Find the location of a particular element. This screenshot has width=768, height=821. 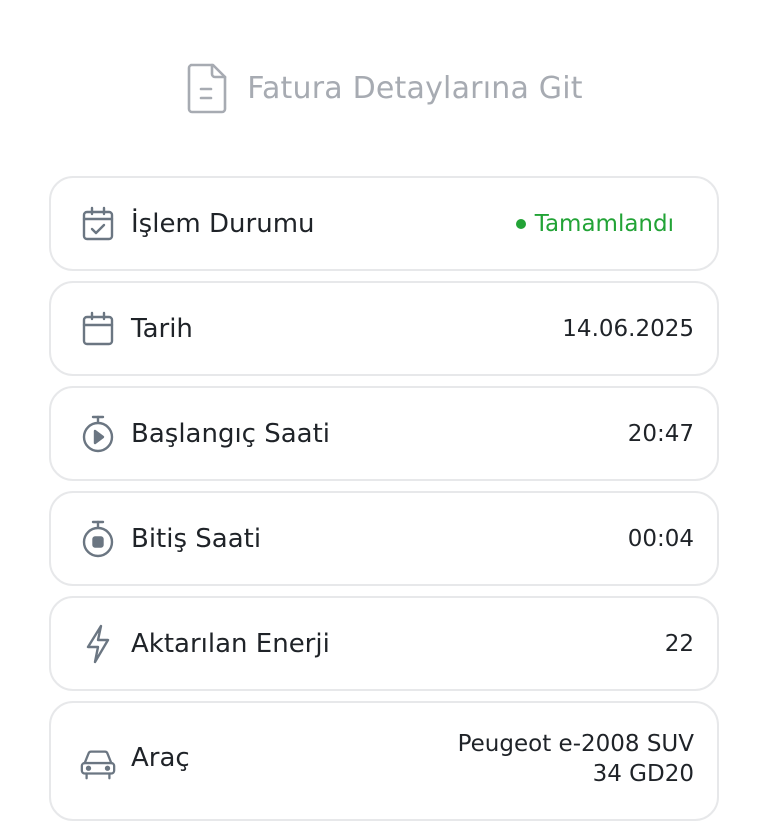

status-card: İşlem Durumu Tamamlandı is located at coordinates (384, 223).